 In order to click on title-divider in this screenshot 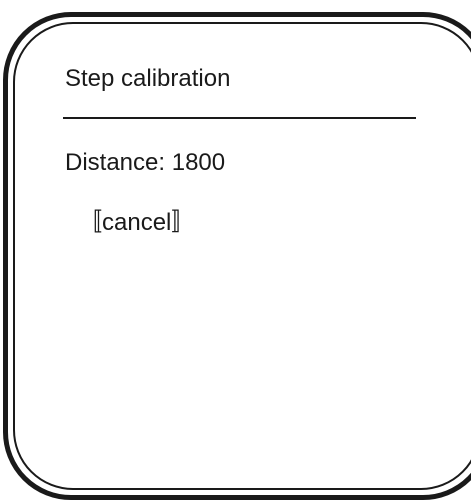, I will do `click(239, 118)`.